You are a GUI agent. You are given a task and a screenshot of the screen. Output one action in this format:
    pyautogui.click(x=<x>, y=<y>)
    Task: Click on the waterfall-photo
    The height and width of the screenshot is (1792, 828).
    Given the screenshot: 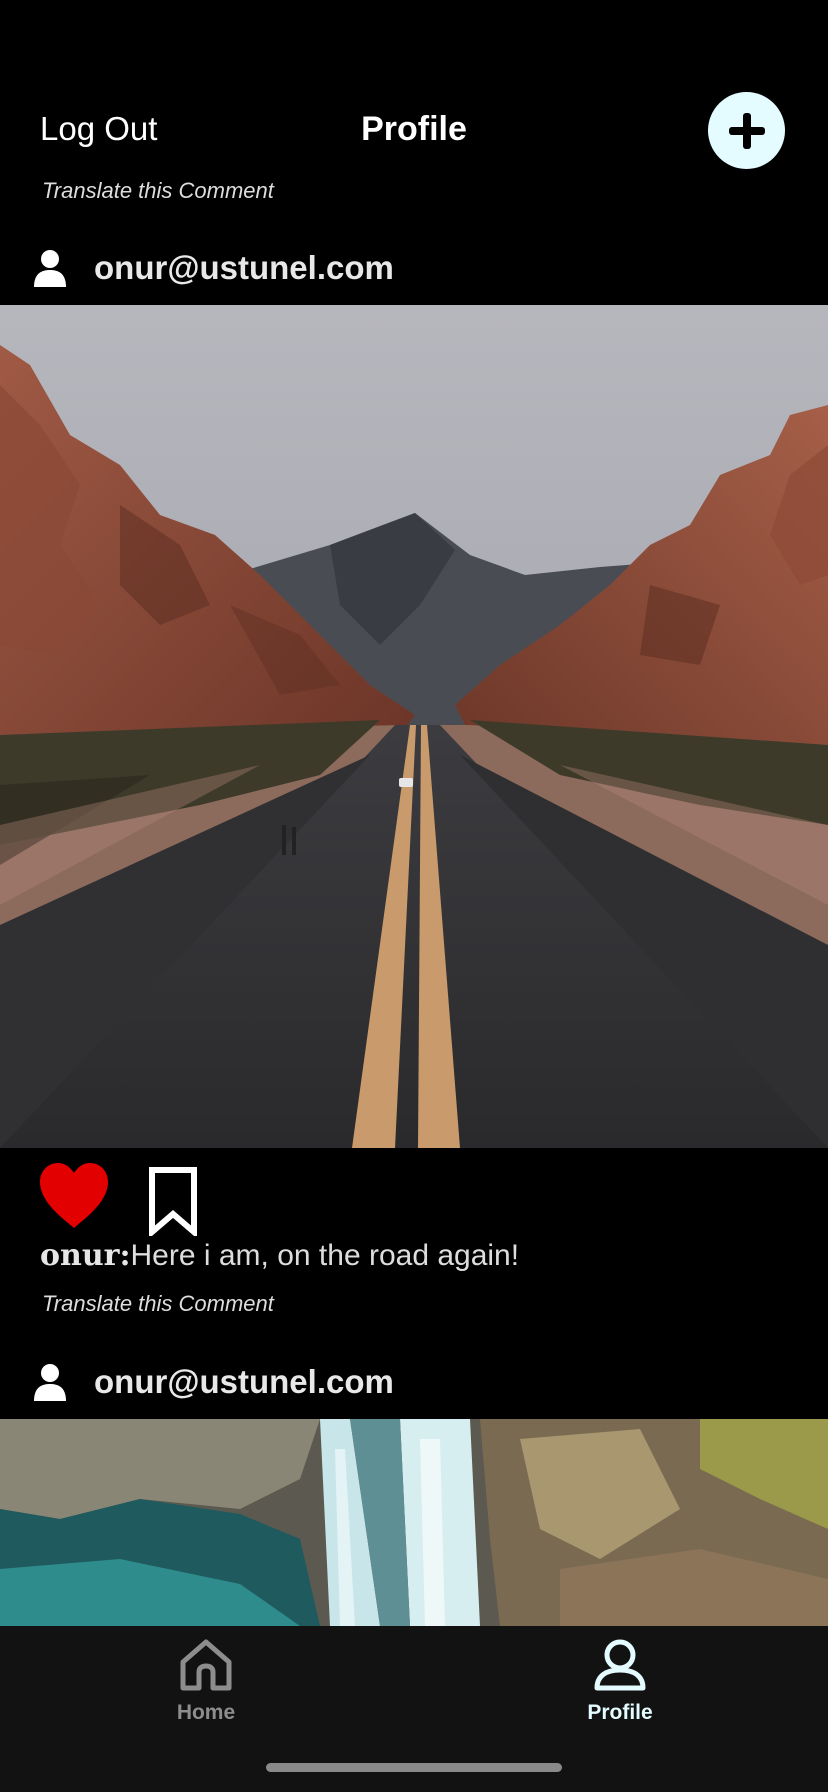 What is the action you would take?
    pyautogui.click(x=414, y=1522)
    